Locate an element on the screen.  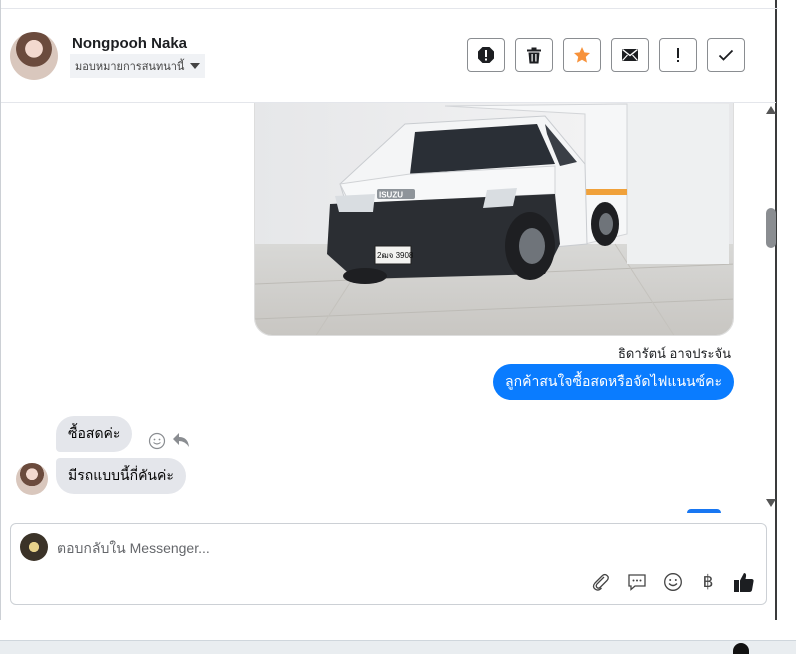
follow-up-button is located at coordinates (678, 55).